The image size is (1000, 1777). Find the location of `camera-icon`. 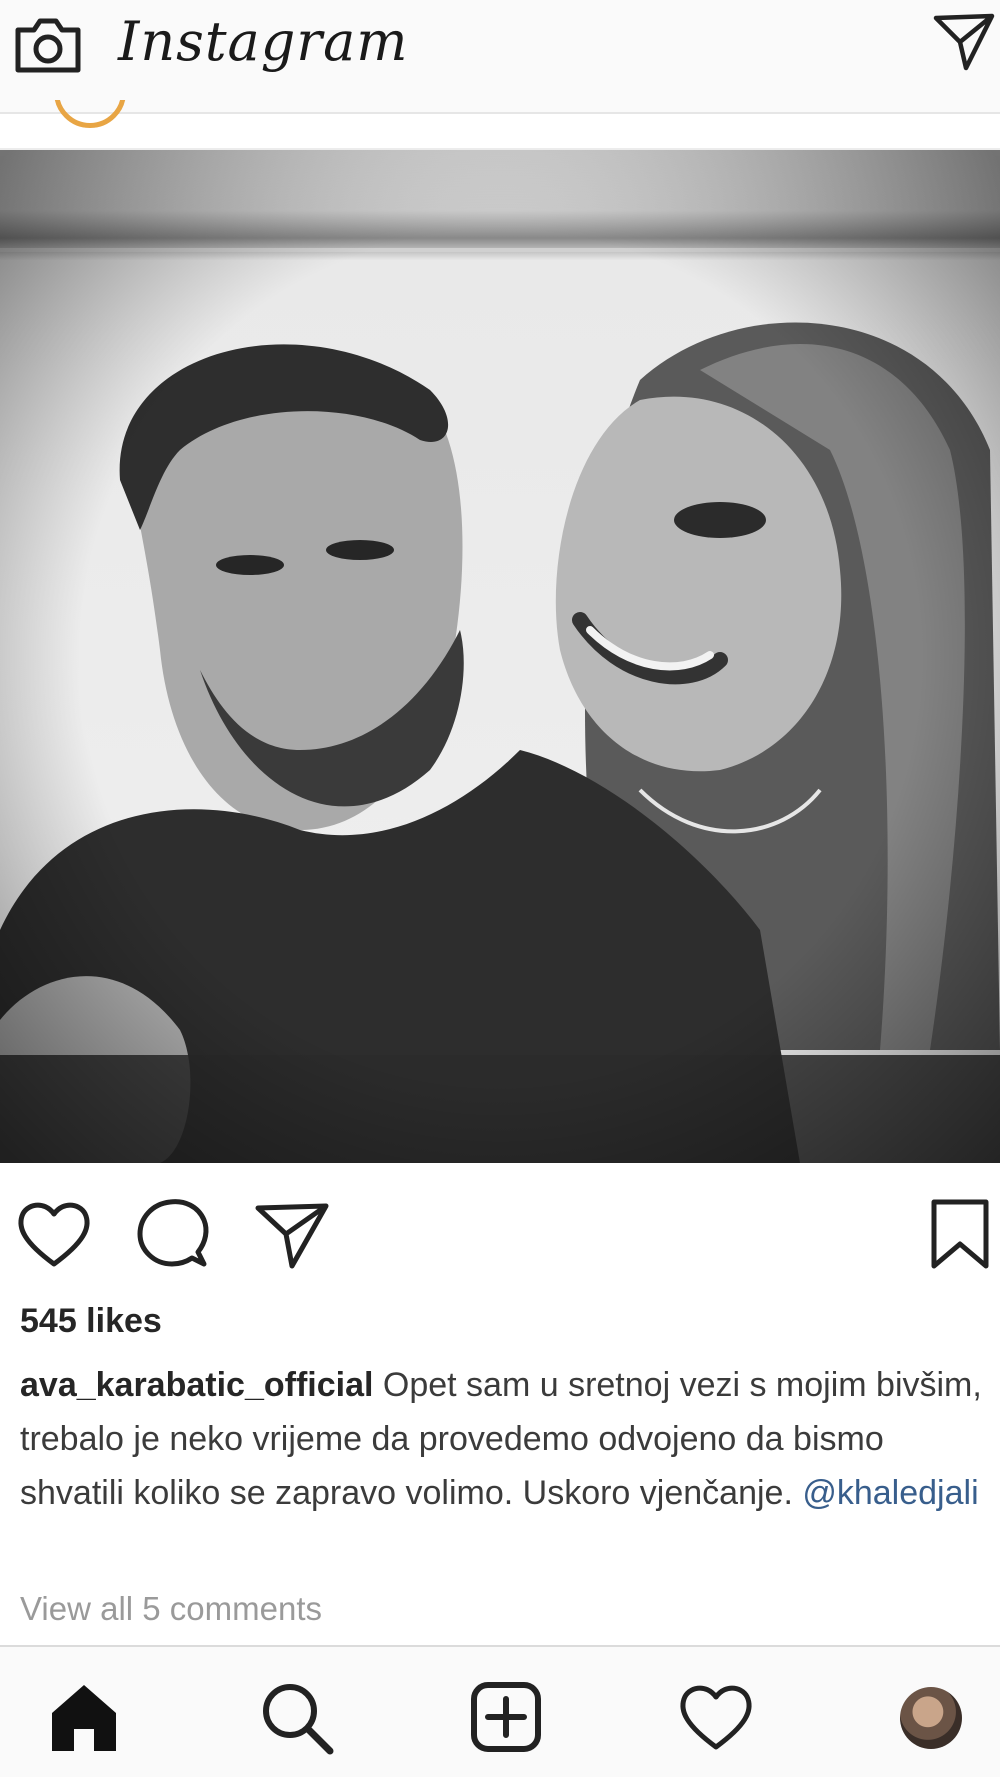

camera-icon is located at coordinates (48, 45).